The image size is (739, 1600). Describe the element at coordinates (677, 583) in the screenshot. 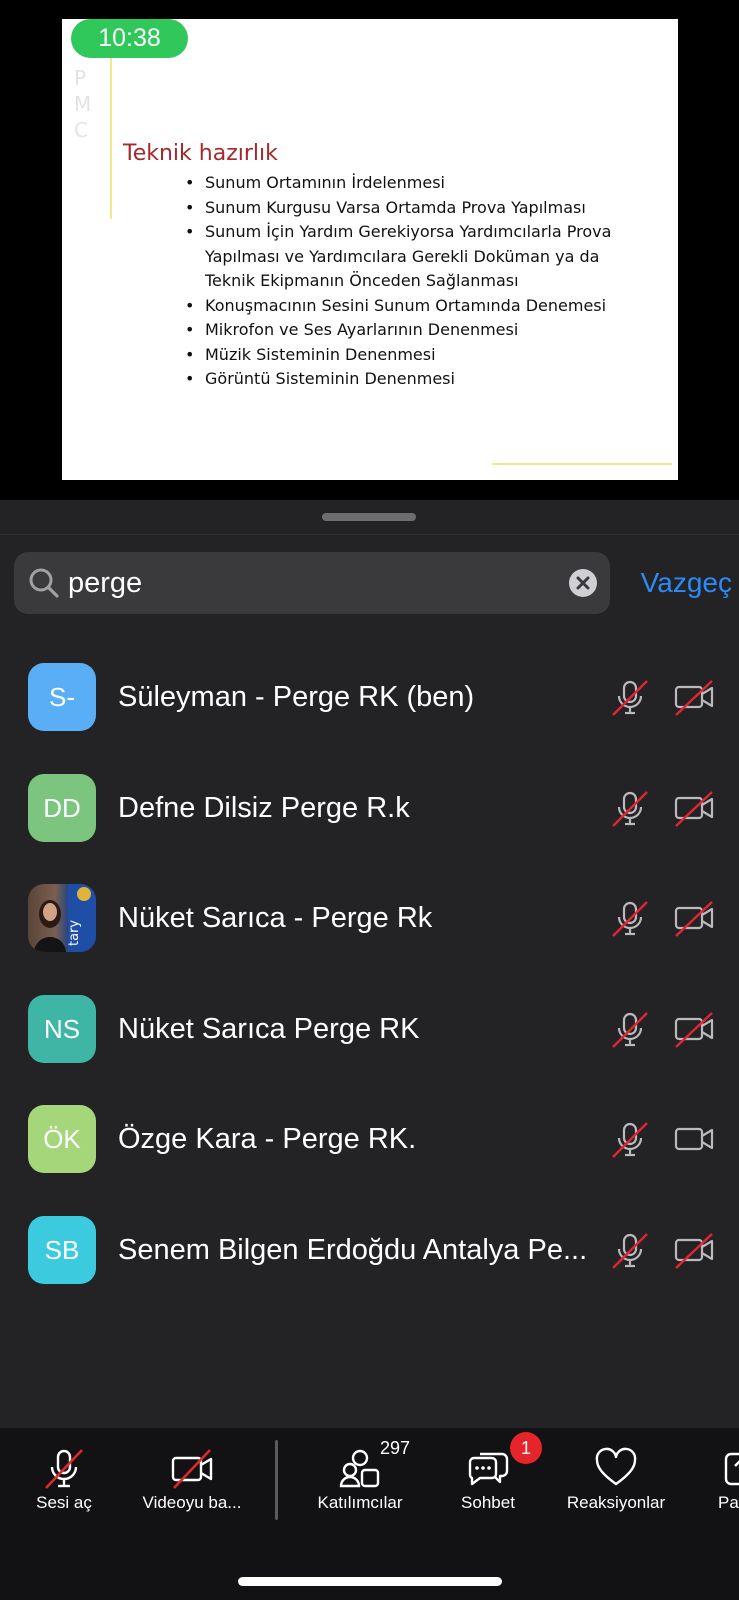

I see `cancel-search-button: Vazgeç` at that location.